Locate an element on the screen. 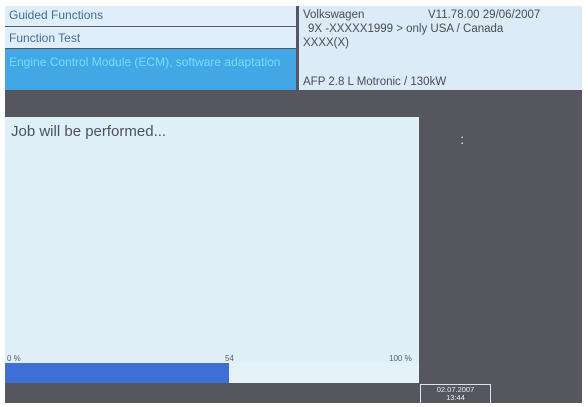  progress-bar-fill is located at coordinates (117, 373).